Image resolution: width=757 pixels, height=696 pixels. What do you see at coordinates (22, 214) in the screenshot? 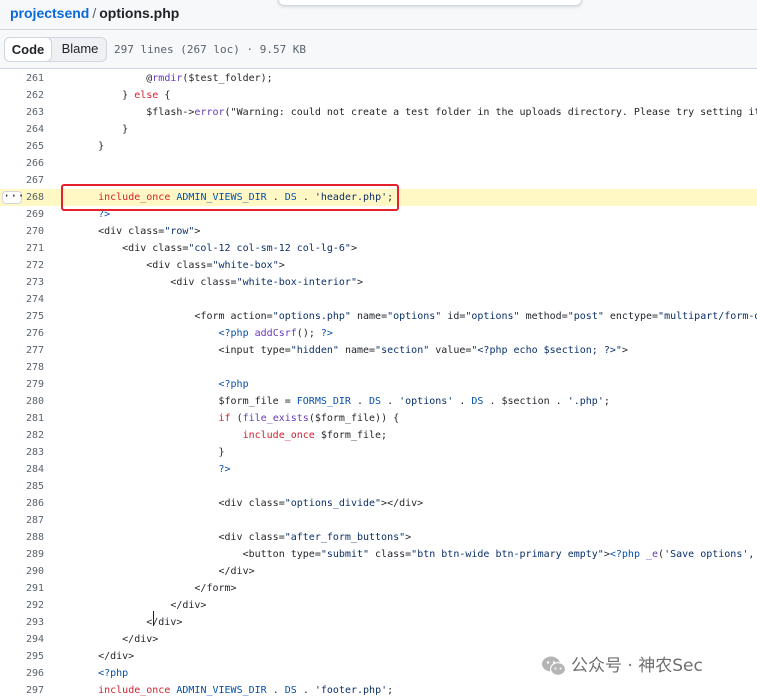
I see `line-number: 269` at bounding box center [22, 214].